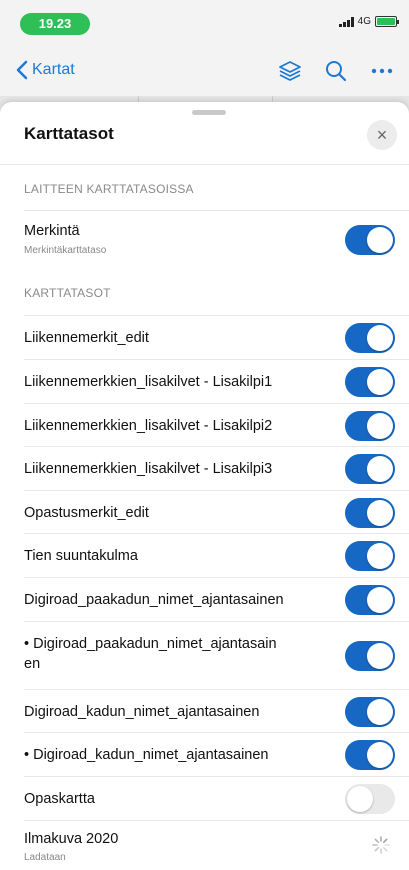  What do you see at coordinates (59, 799) in the screenshot?
I see `layer-label: Opaskartta` at bounding box center [59, 799].